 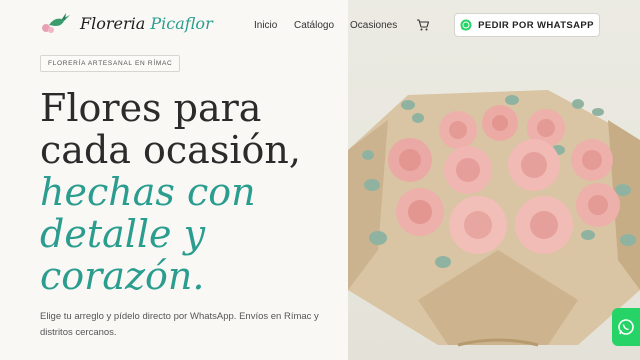 What do you see at coordinates (56, 23) in the screenshot?
I see `hummingbird-flower-icon` at bounding box center [56, 23].